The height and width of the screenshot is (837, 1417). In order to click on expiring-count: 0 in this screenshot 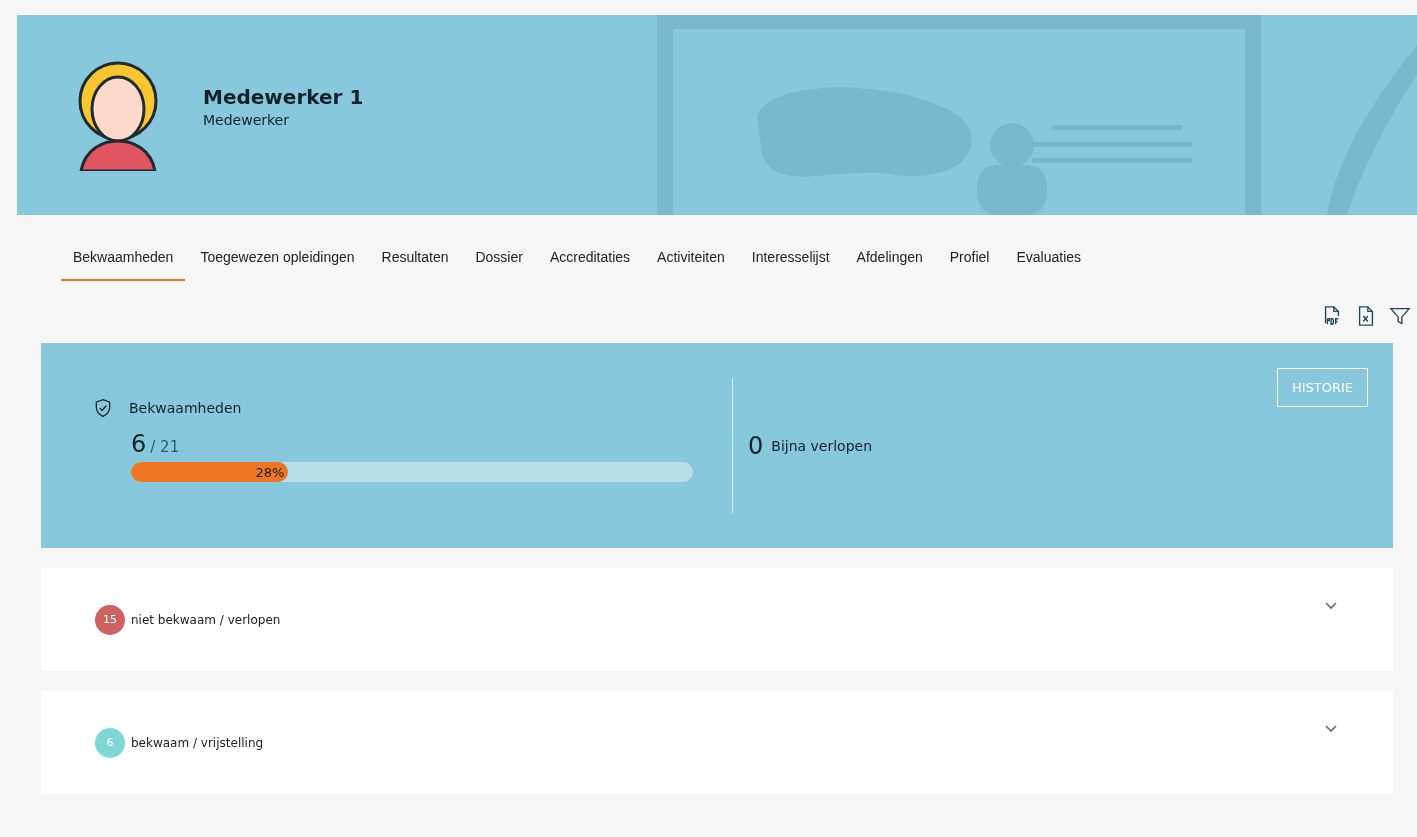, I will do `click(756, 445)`.